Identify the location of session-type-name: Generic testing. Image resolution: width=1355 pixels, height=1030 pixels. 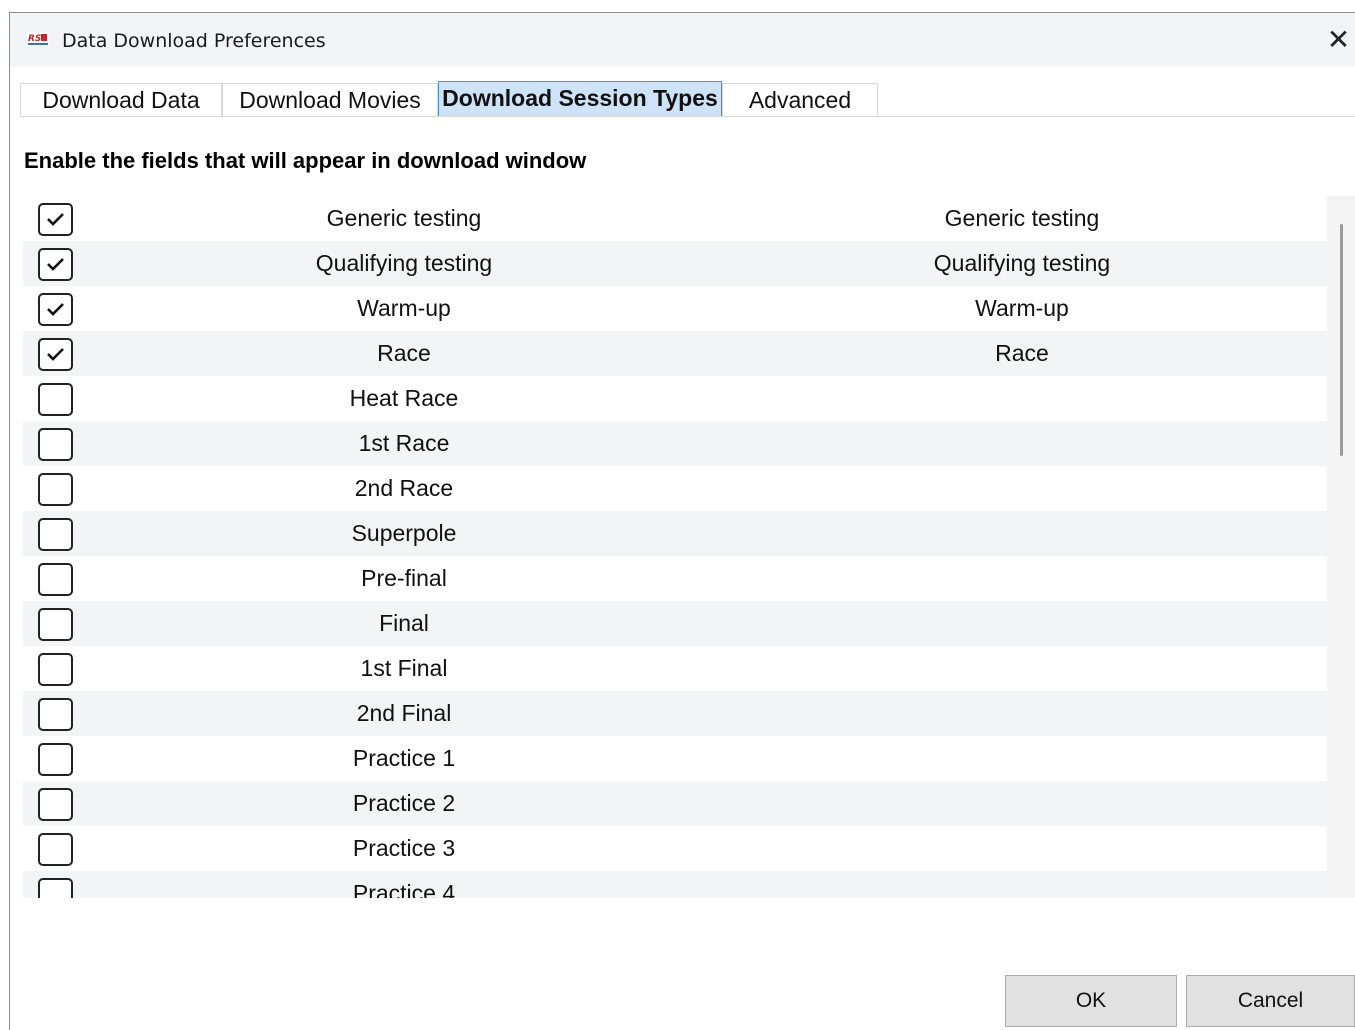
(404, 218).